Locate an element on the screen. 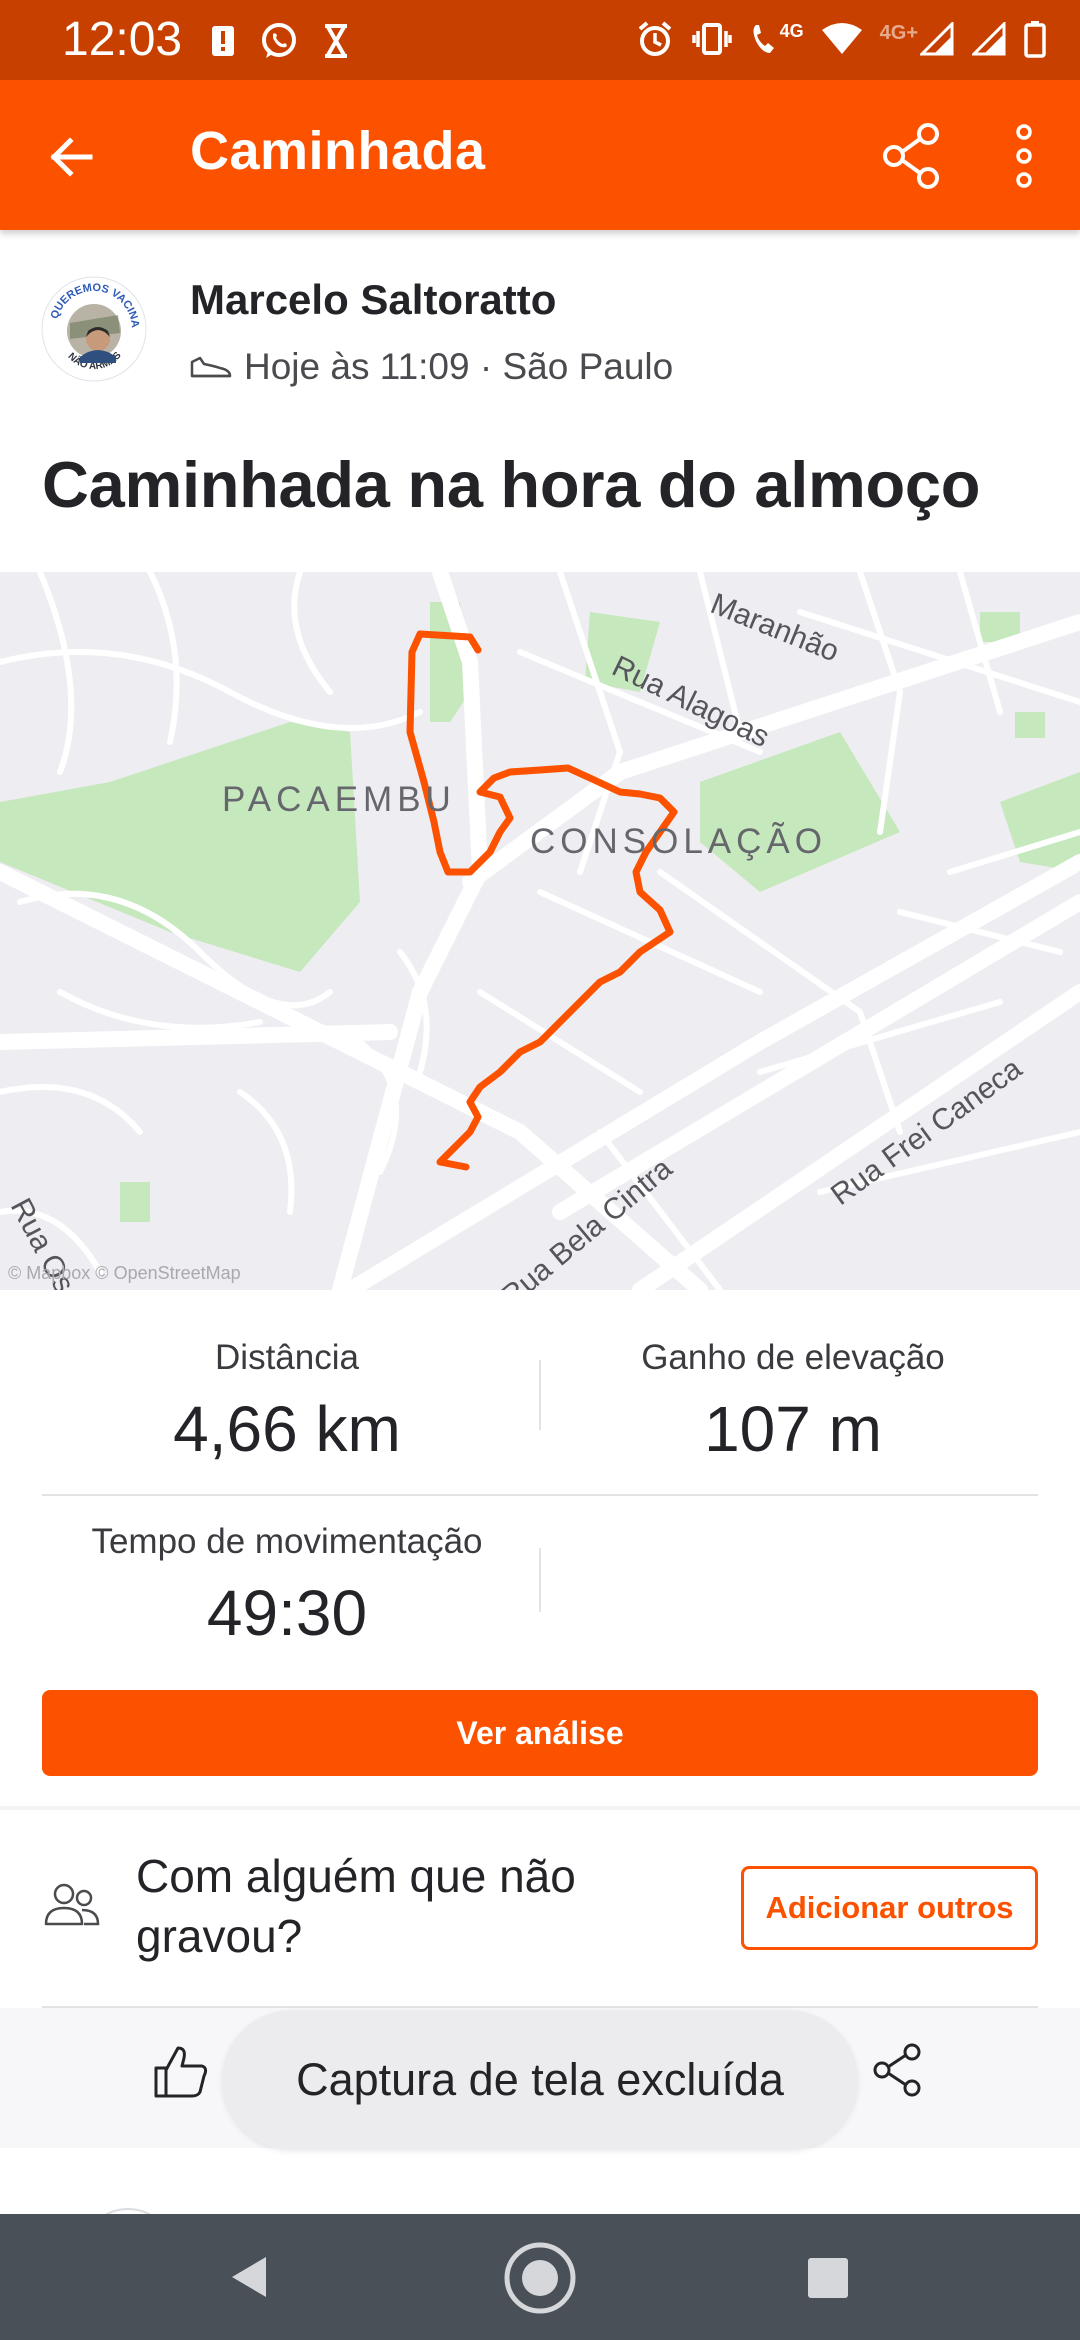 The width and height of the screenshot is (1080, 2340). nav-recents-icon is located at coordinates (828, 2278).